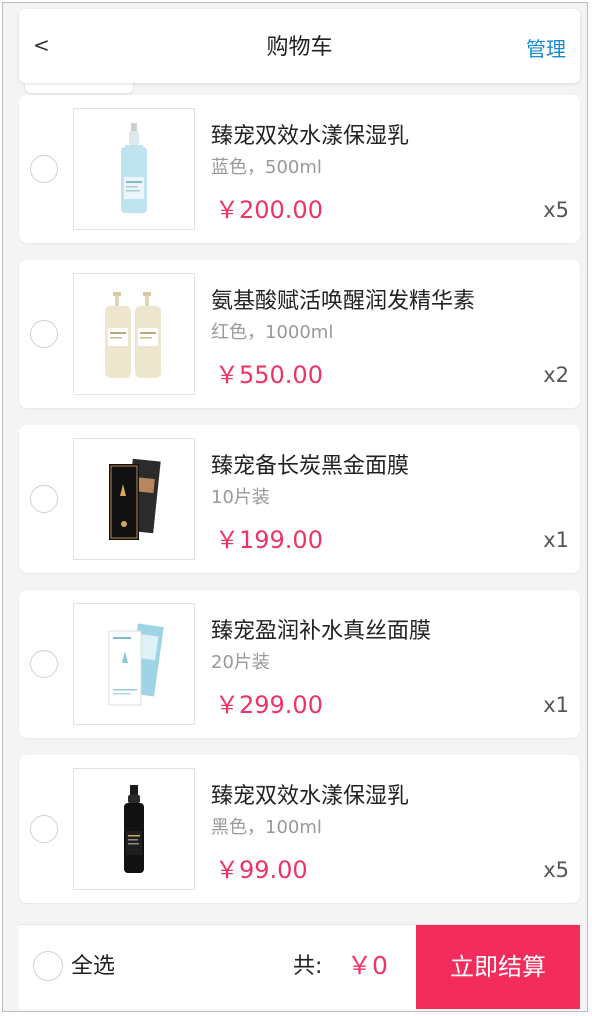 The width and height of the screenshot is (592, 1016). What do you see at coordinates (299, 664) in the screenshot?
I see `cart-item: 臻宠盈润补水真丝面膜 20片装 ￥299.00 x1` at bounding box center [299, 664].